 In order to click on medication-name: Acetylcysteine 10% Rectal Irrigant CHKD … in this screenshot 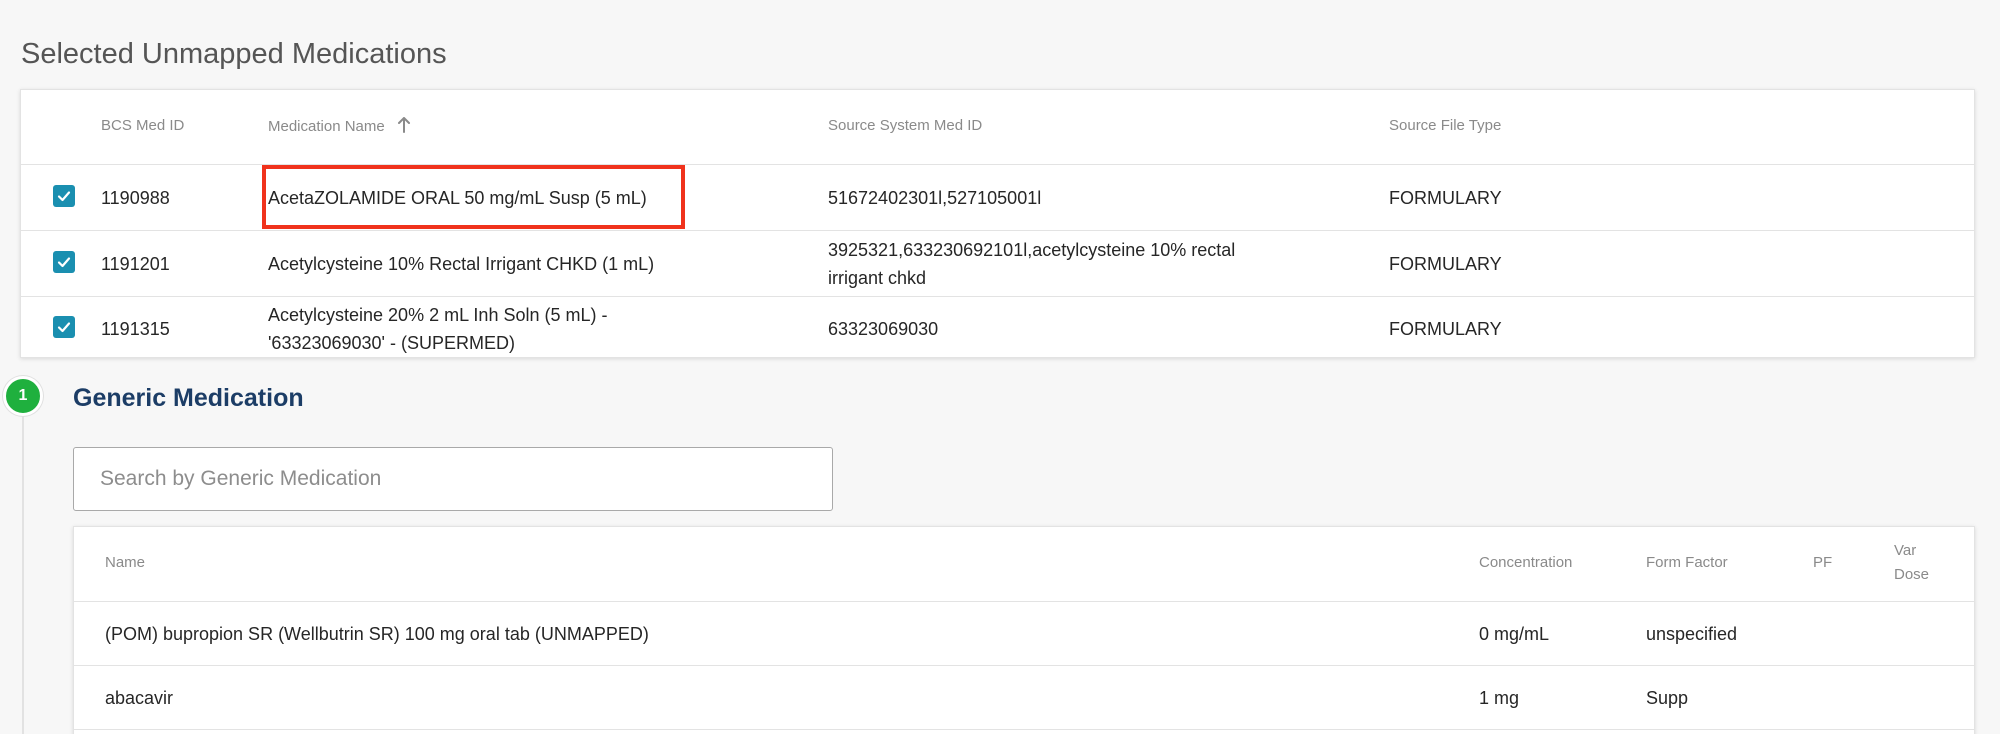, I will do `click(461, 264)`.